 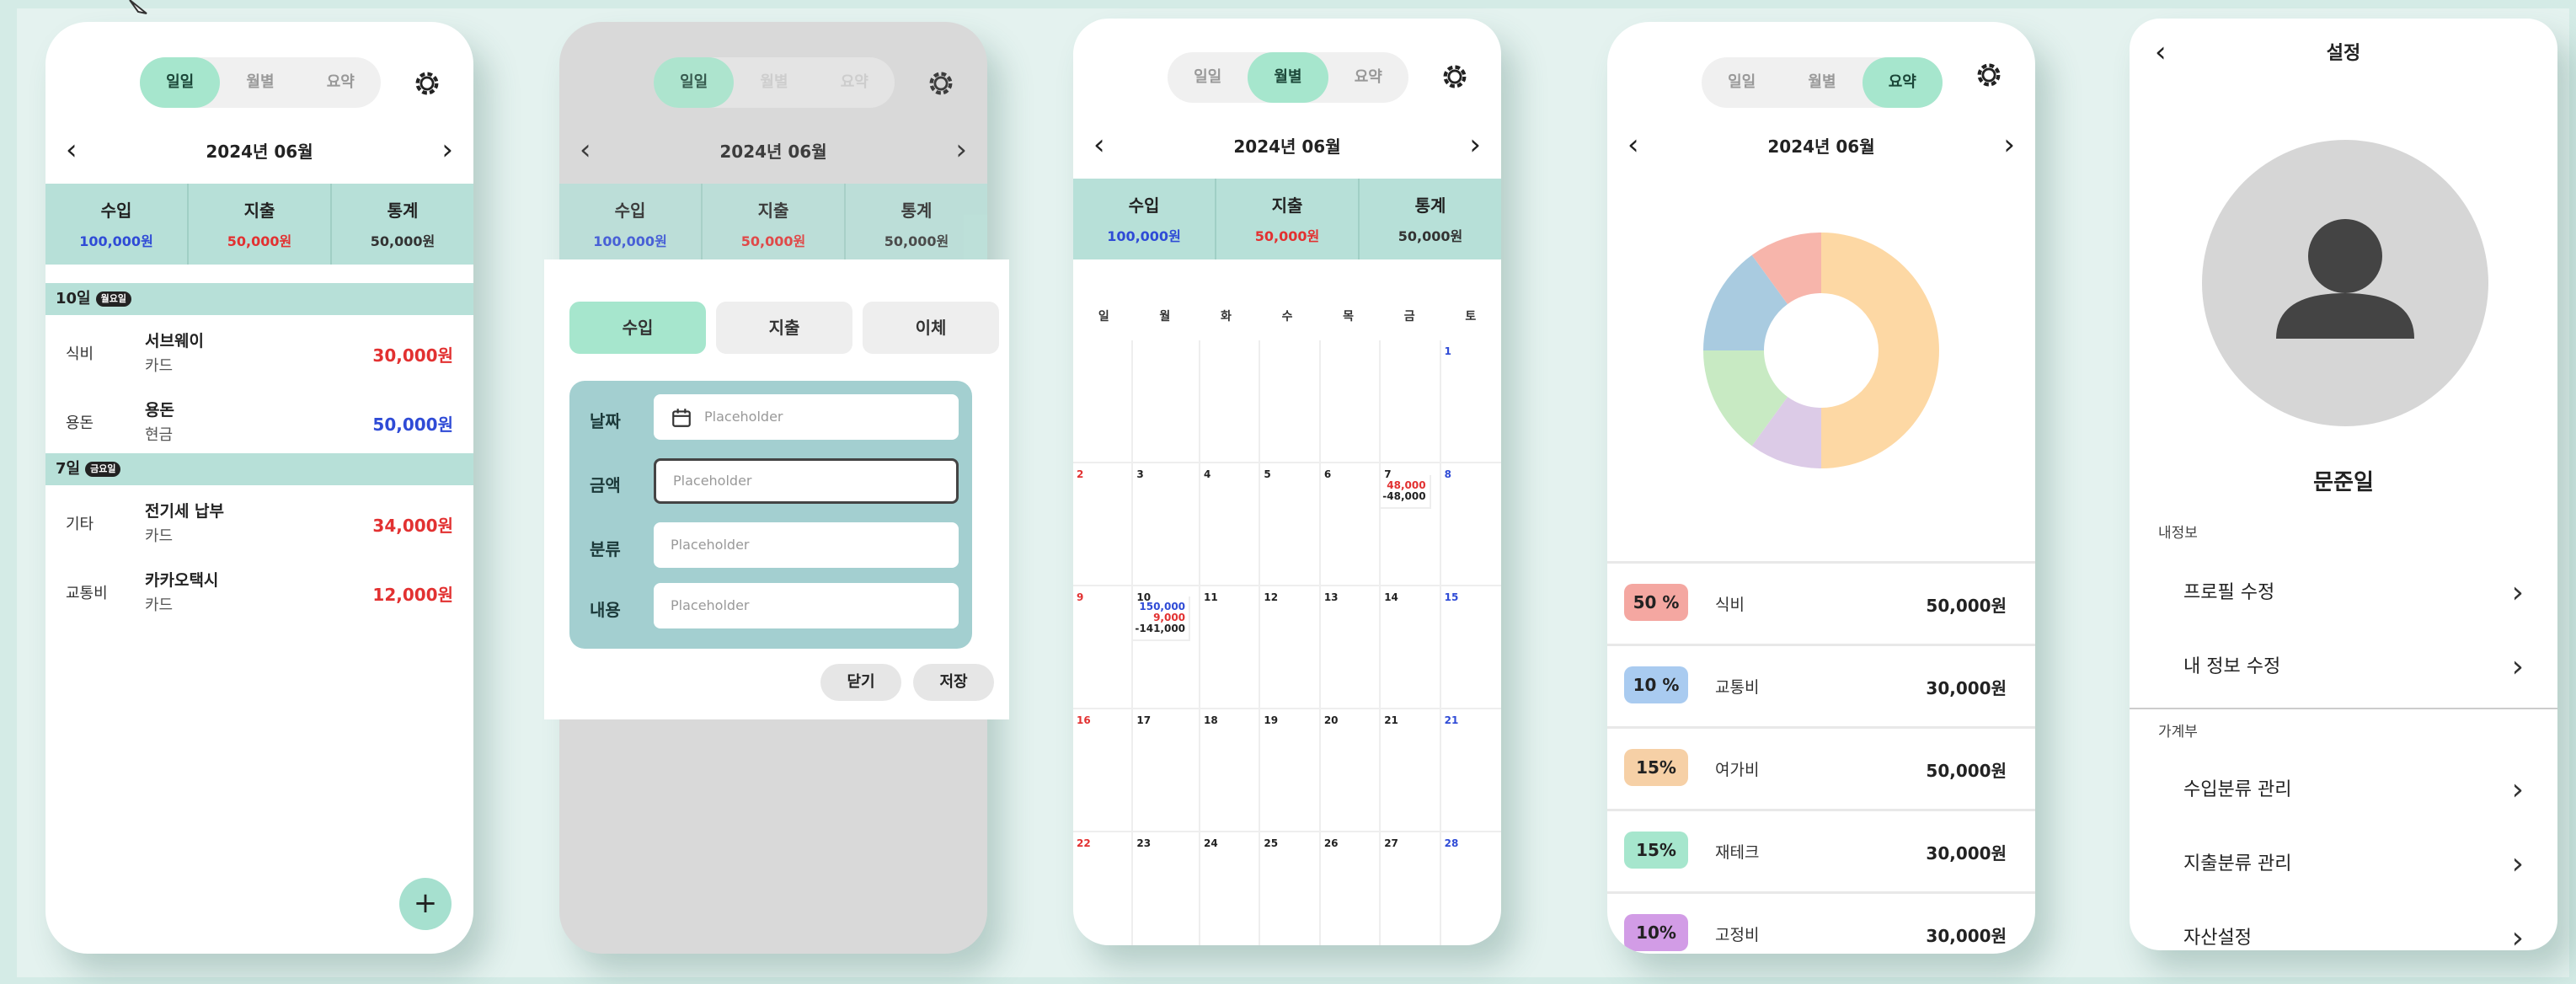 What do you see at coordinates (931, 328) in the screenshot?
I see `tab-transfer: 이체` at bounding box center [931, 328].